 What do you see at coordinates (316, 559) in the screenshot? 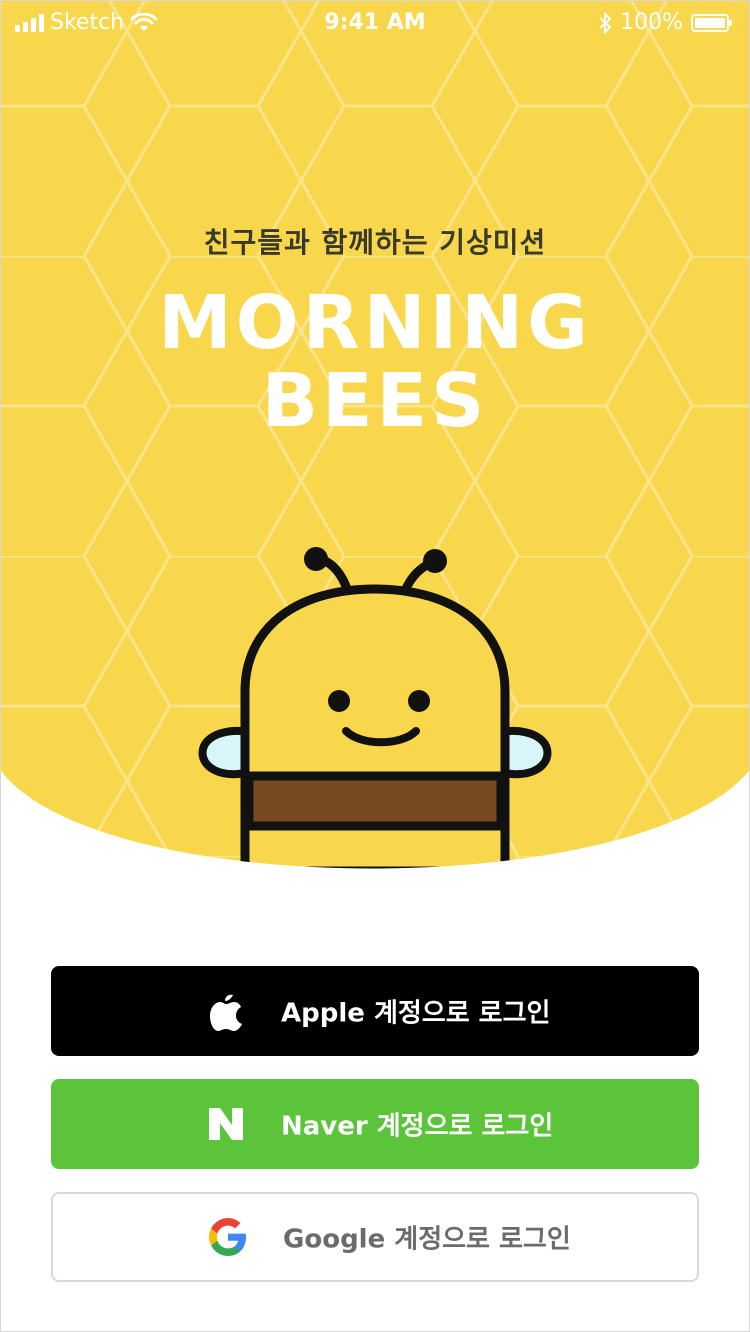
I see `antenna-tip-left` at bounding box center [316, 559].